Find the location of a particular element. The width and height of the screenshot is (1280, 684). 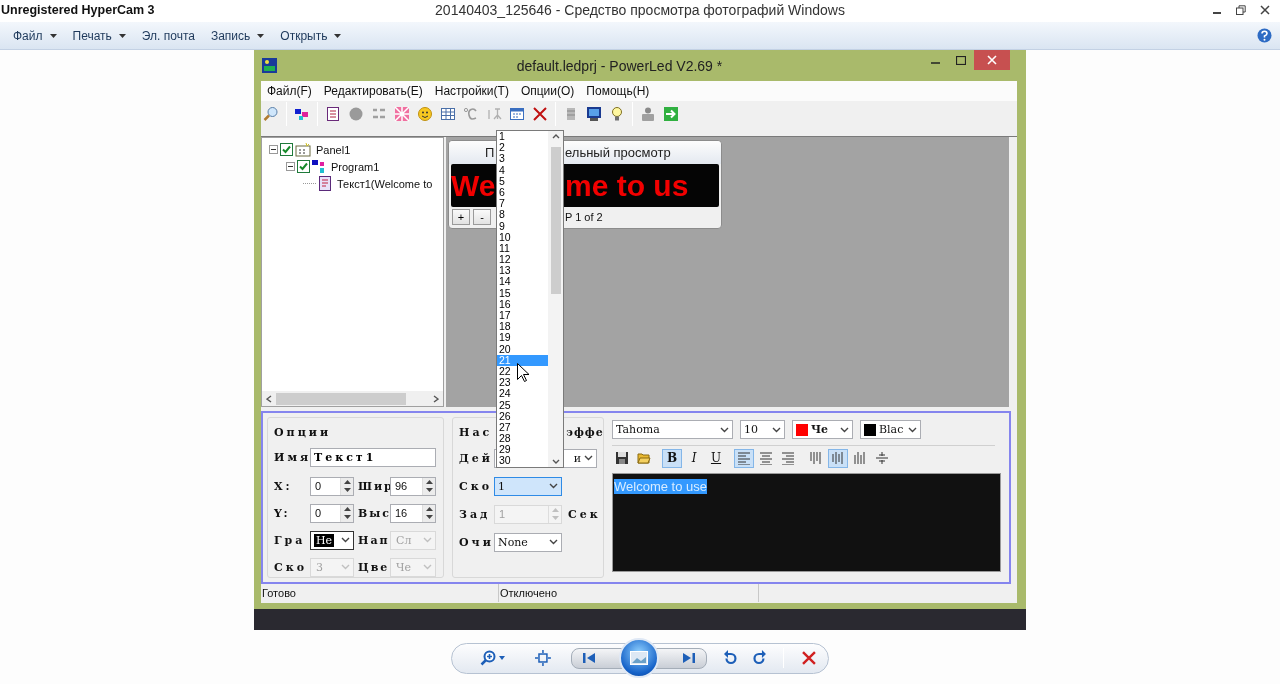

list-option: 8 is located at coordinates (522, 215).